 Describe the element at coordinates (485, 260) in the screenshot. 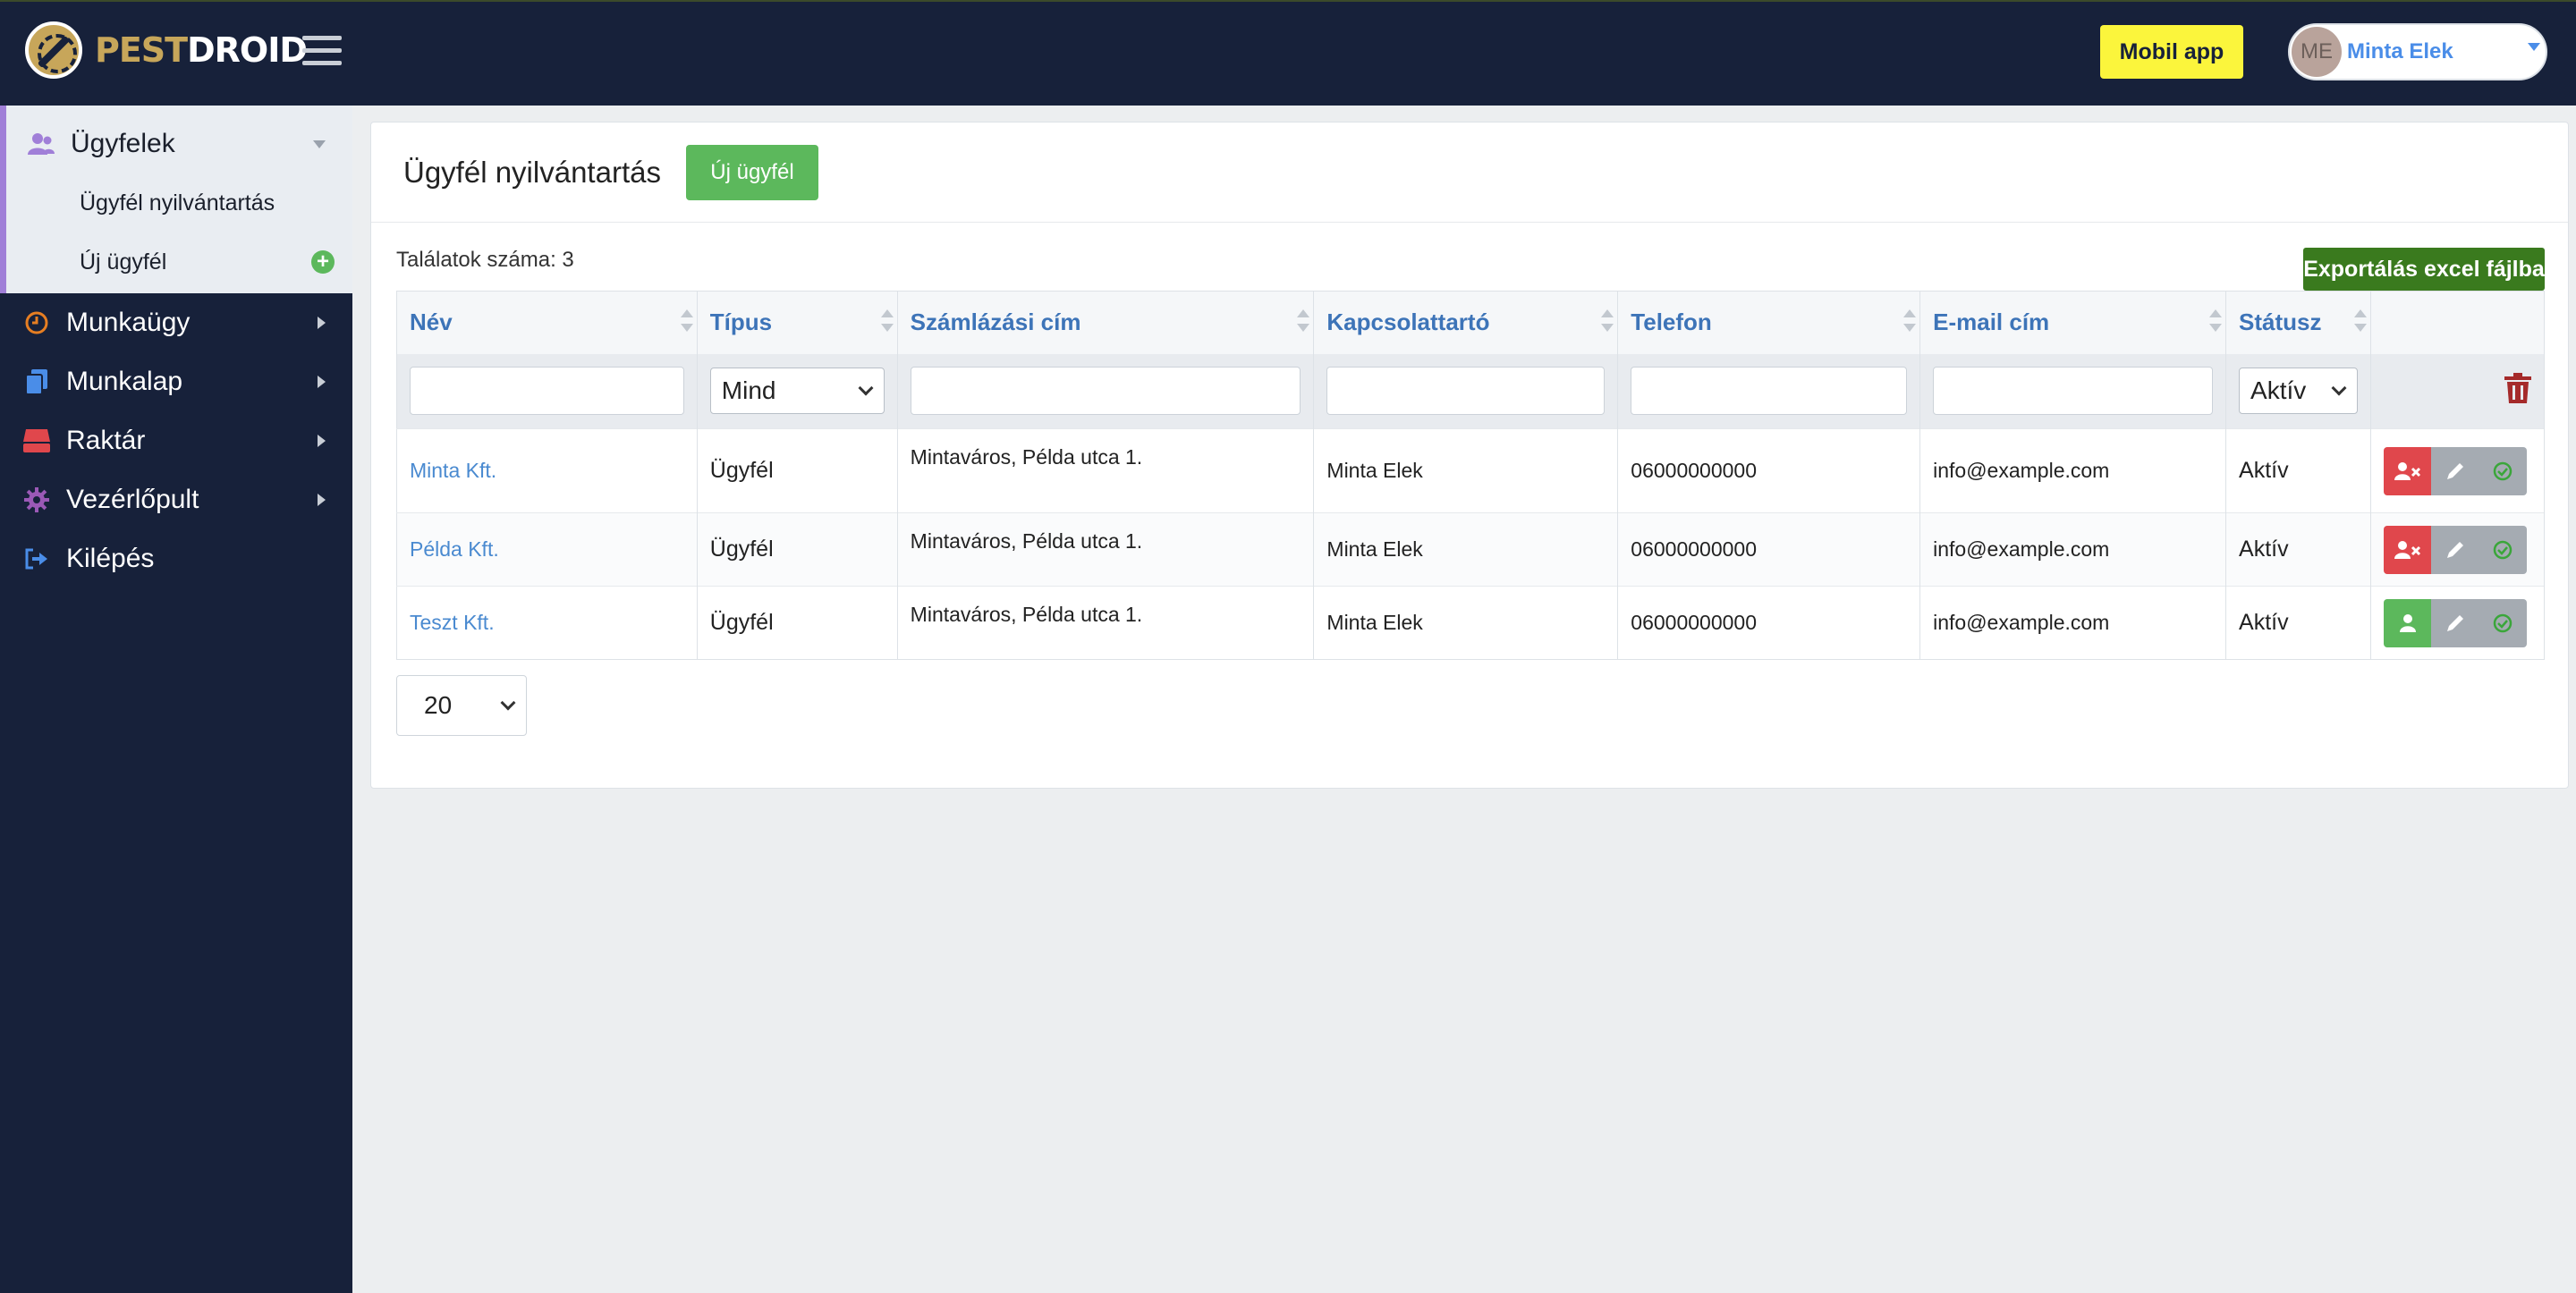

I see `results-count: Találatok száma: 3` at that location.